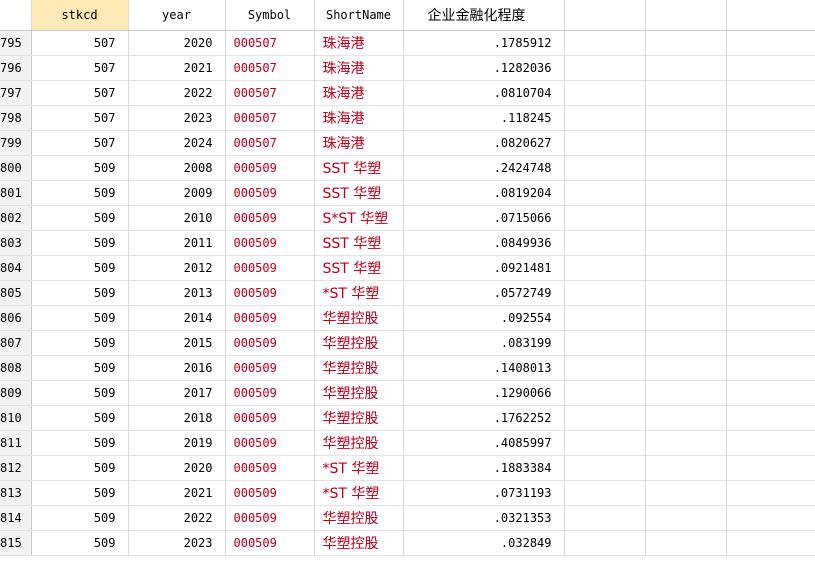  I want to click on cell-financialization: .0819204, so click(484, 193).